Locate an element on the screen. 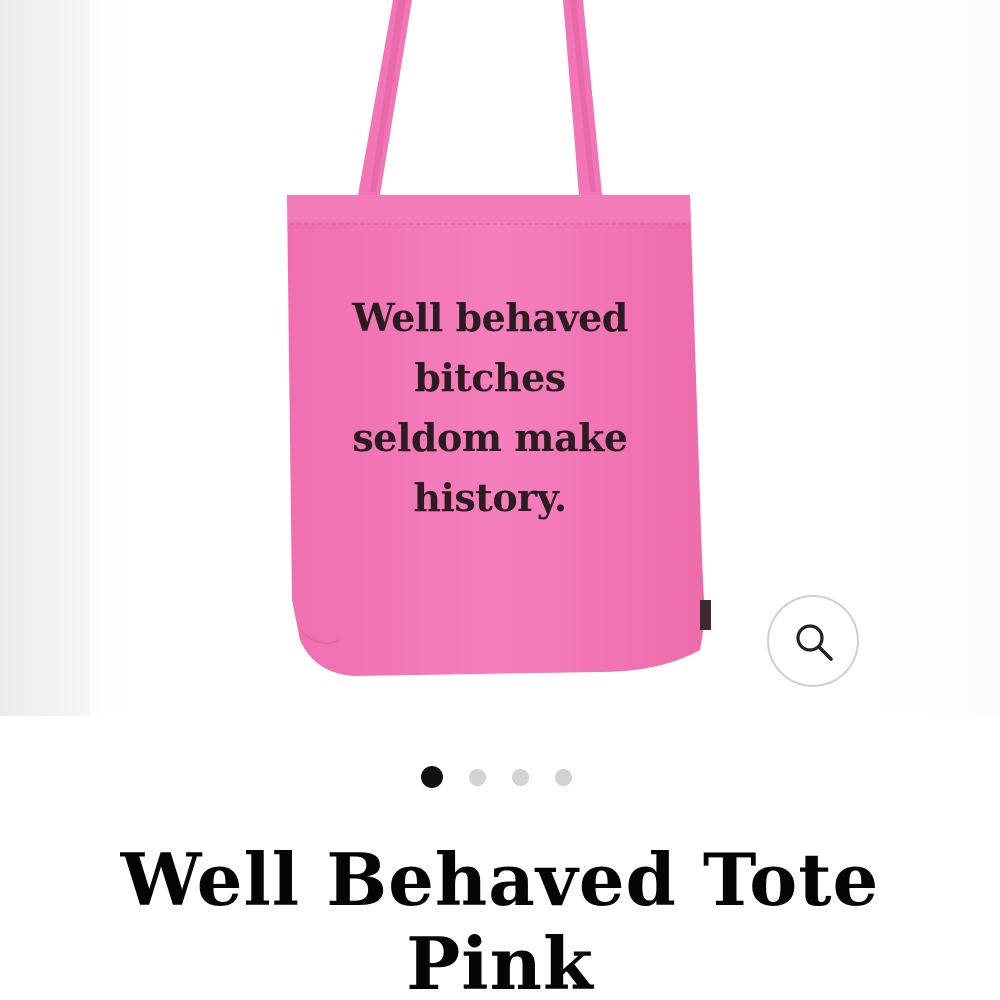 This screenshot has width=1000, height=1000. product-title-line: Well Behaved Tote is located at coordinates (500, 879).